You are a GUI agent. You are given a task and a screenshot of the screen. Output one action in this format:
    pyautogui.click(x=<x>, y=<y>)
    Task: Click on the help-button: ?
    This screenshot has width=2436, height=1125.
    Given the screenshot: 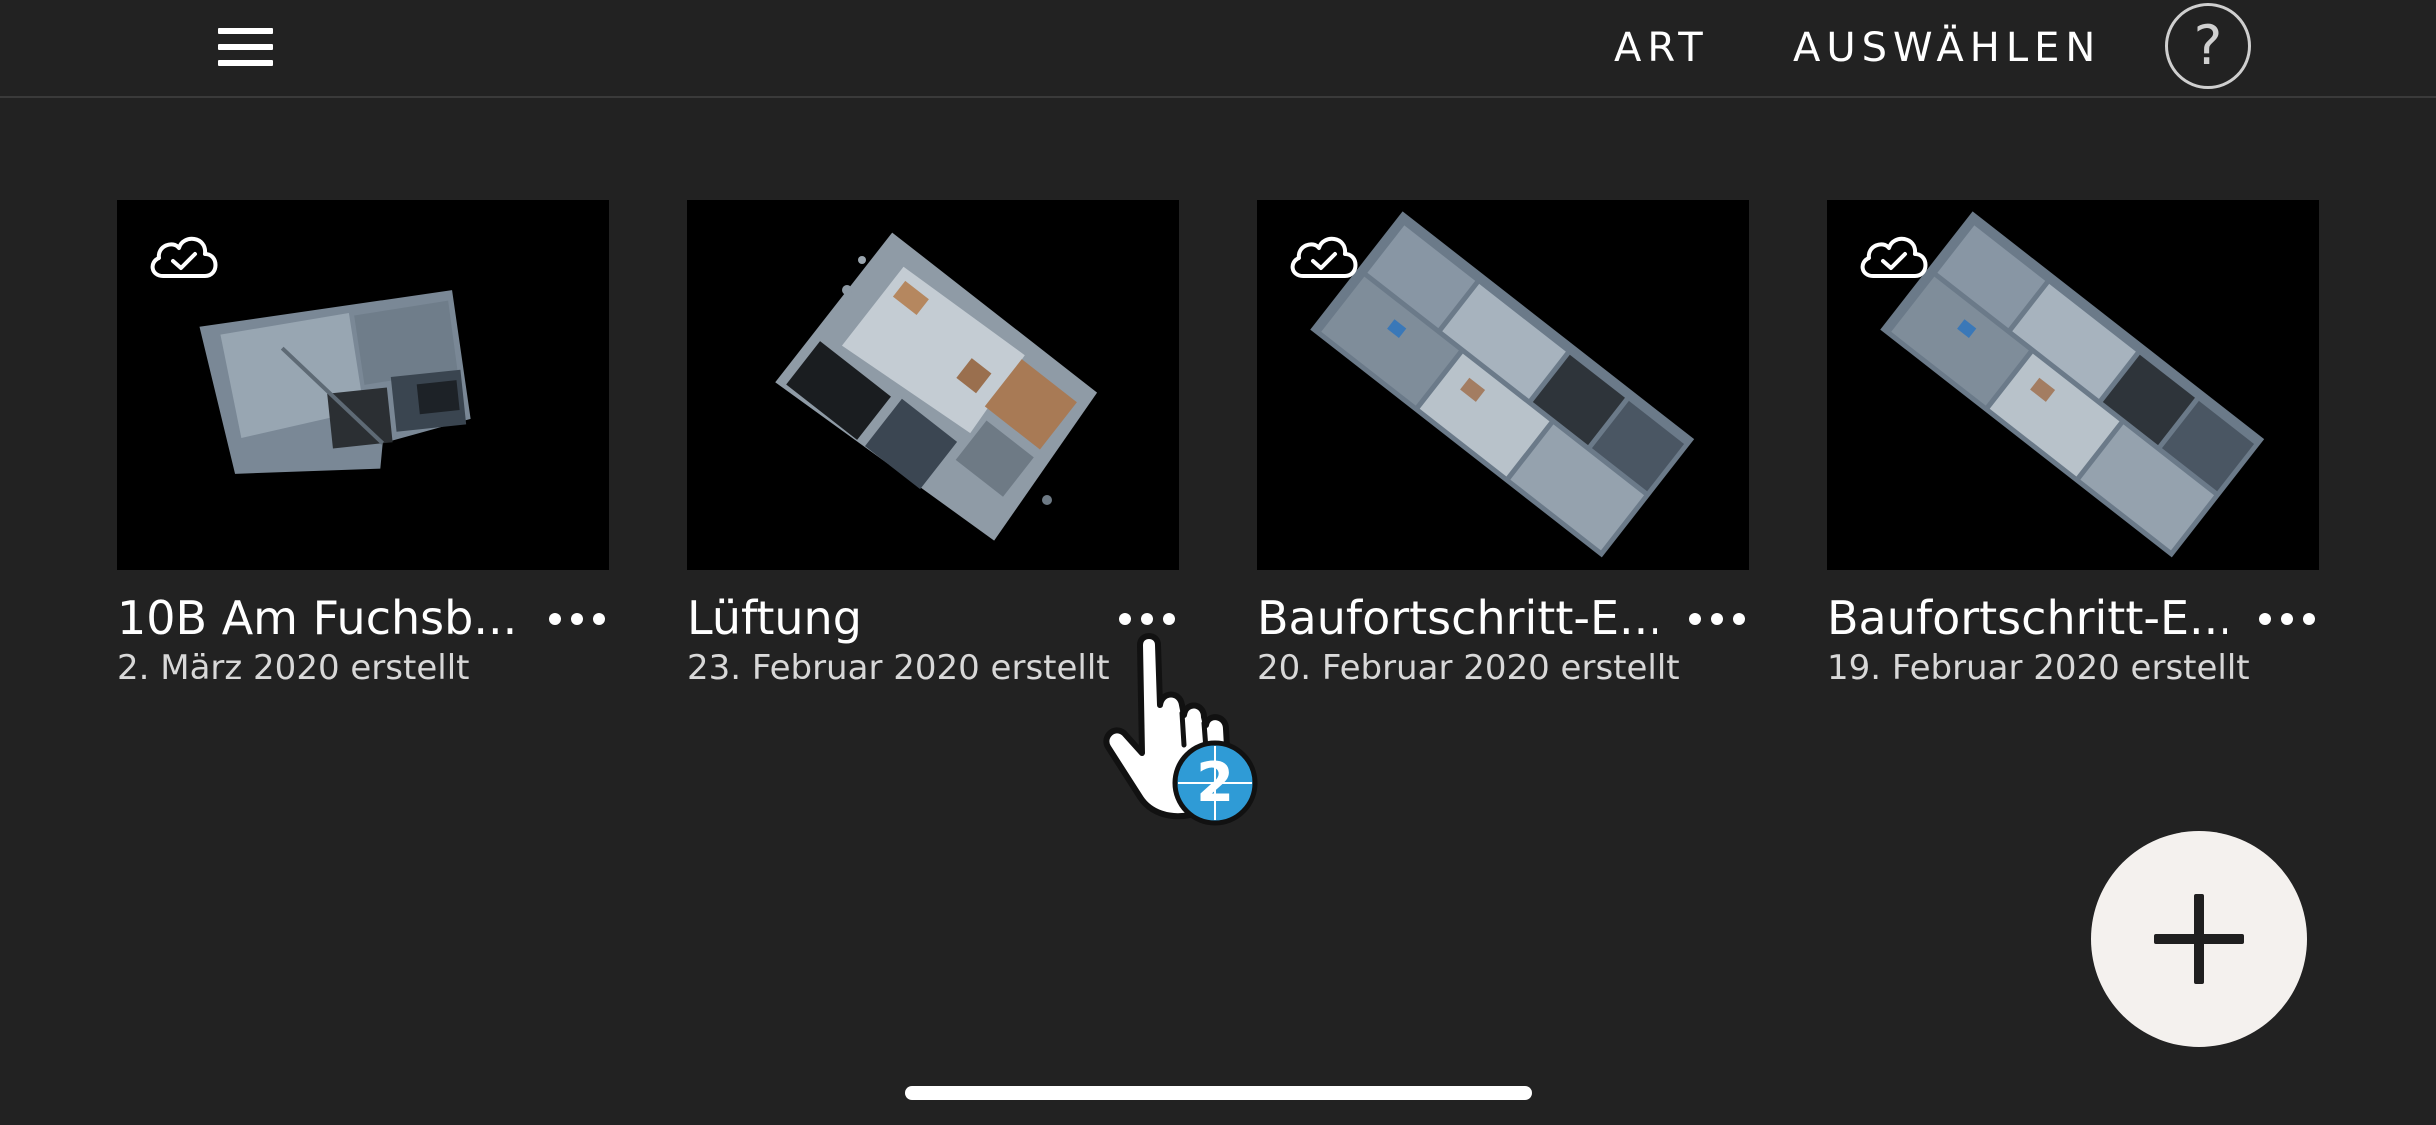 What is the action you would take?
    pyautogui.click(x=2208, y=46)
    